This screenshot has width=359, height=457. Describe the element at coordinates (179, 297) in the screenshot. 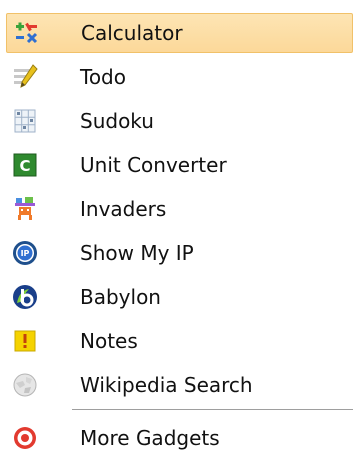

I see `menu-item-babylon: Babylon` at that location.